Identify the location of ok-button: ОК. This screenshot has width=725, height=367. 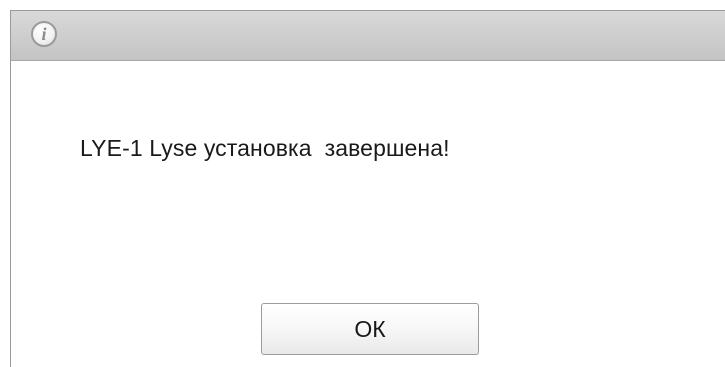
(370, 329).